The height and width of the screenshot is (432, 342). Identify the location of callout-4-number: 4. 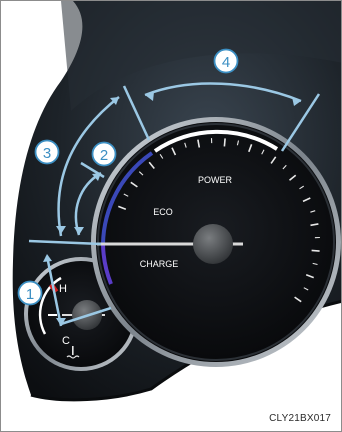
(226, 62).